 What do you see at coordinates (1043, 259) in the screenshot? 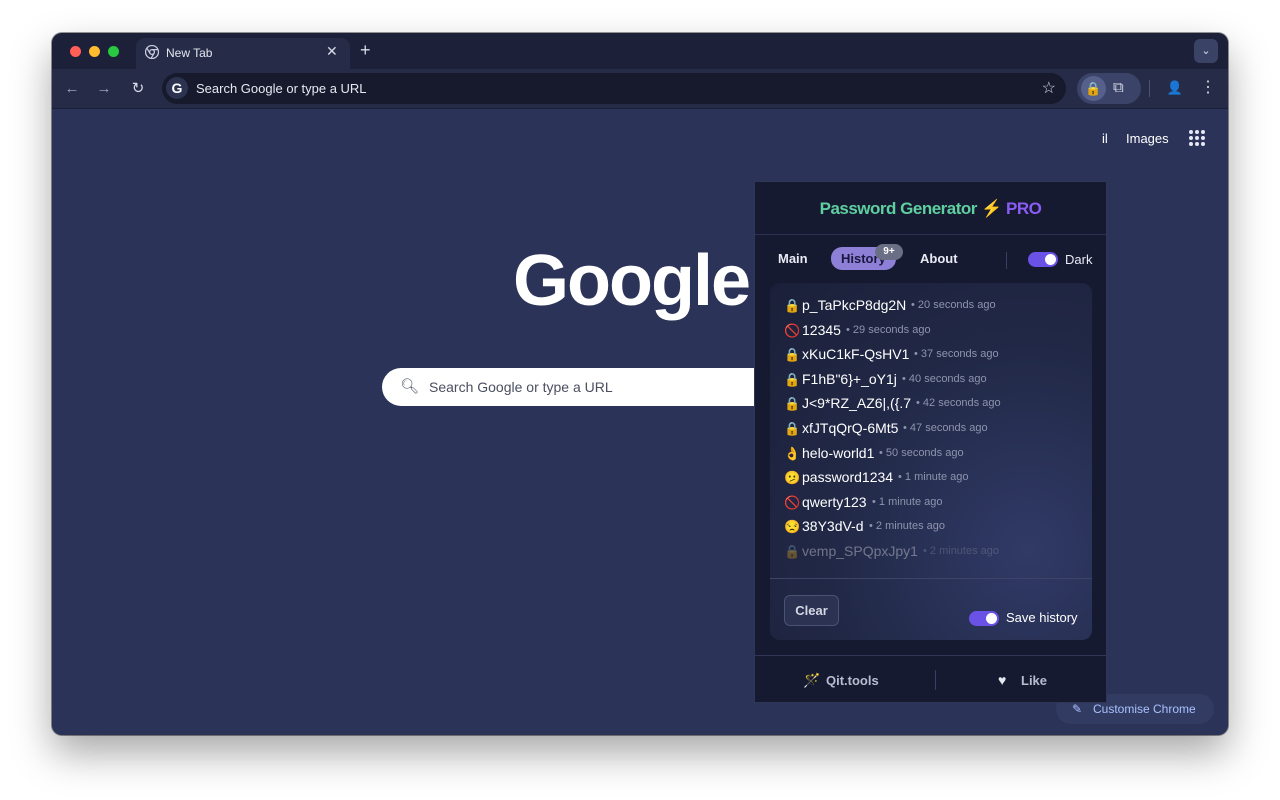
I see `dark-mode-toggle` at bounding box center [1043, 259].